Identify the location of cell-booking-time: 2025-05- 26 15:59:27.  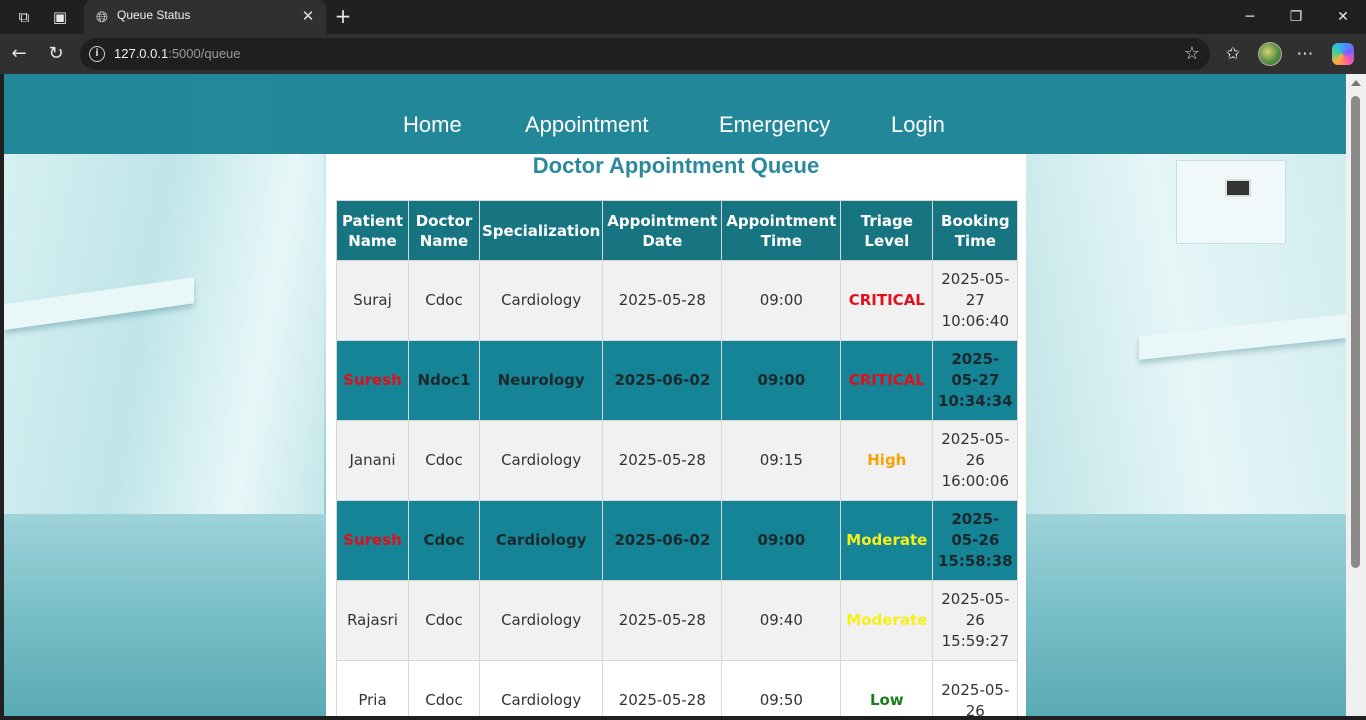
(975, 620).